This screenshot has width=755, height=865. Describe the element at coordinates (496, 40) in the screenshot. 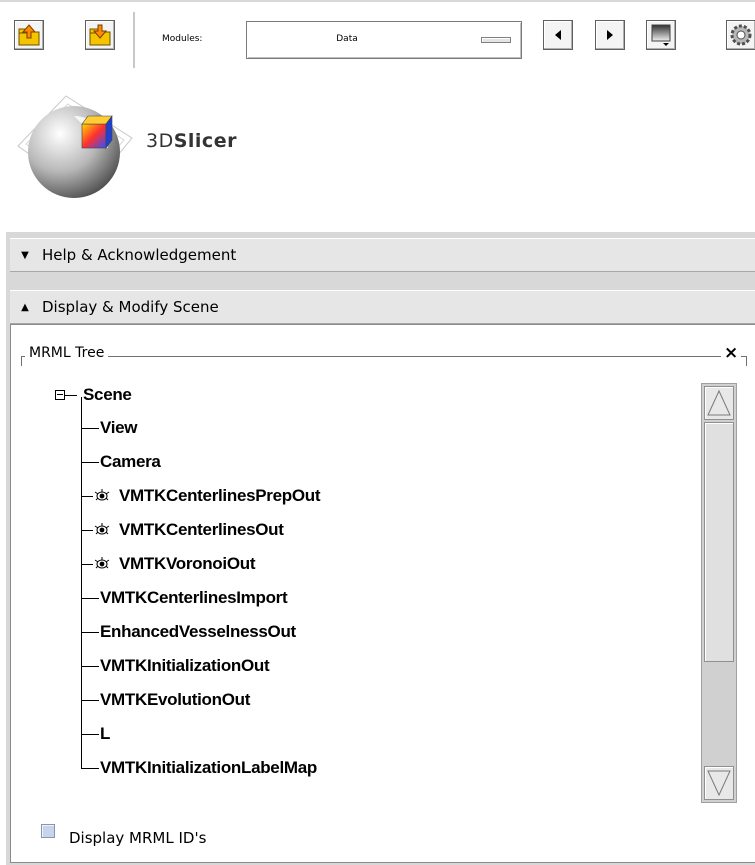

I see `dropdown-indicator-icon` at that location.